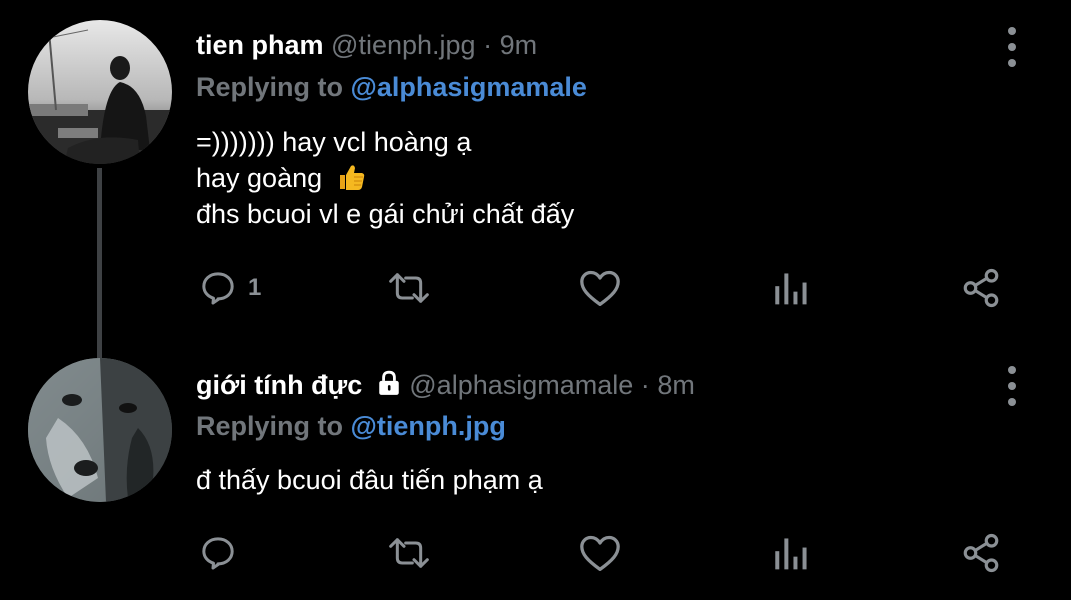  What do you see at coordinates (255, 287) in the screenshot?
I see `reply-count: 1` at bounding box center [255, 287].